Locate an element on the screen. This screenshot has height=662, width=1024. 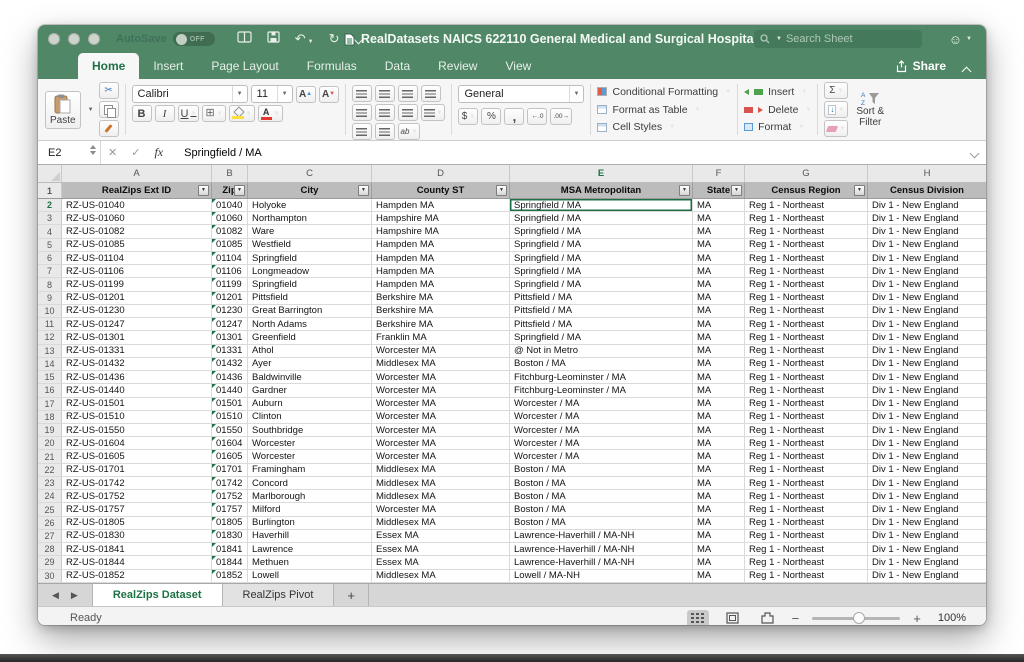
filter-header-state: State ▼ is located at coordinates (719, 190).